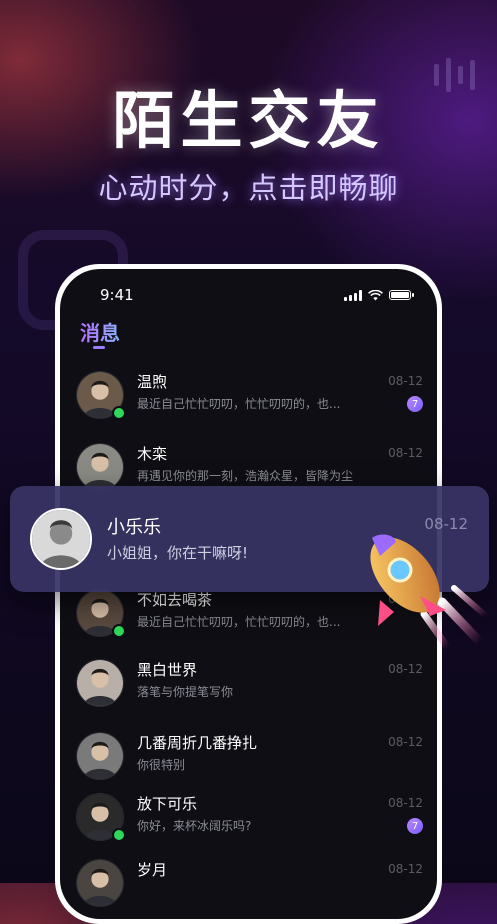 The width and height of the screenshot is (497, 924). I want to click on wifi-icon, so click(375, 294).